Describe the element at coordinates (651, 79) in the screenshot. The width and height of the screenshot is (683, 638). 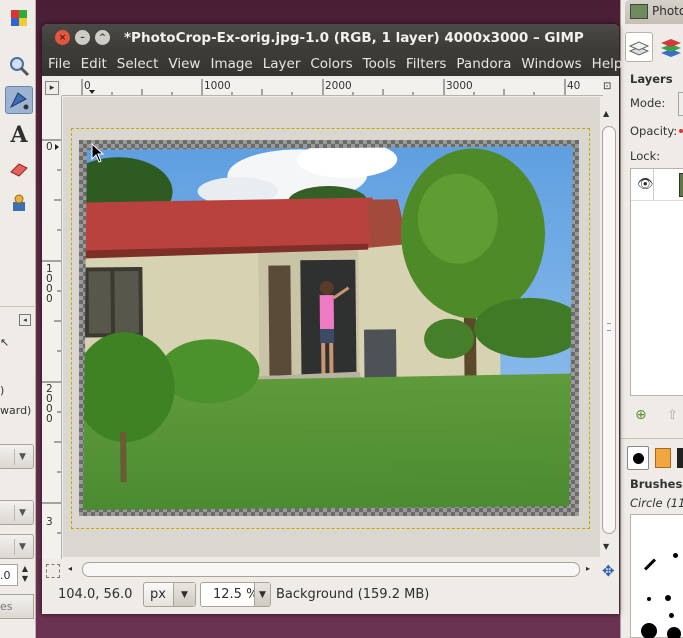
I see `layers-panel-label: Layers` at that location.